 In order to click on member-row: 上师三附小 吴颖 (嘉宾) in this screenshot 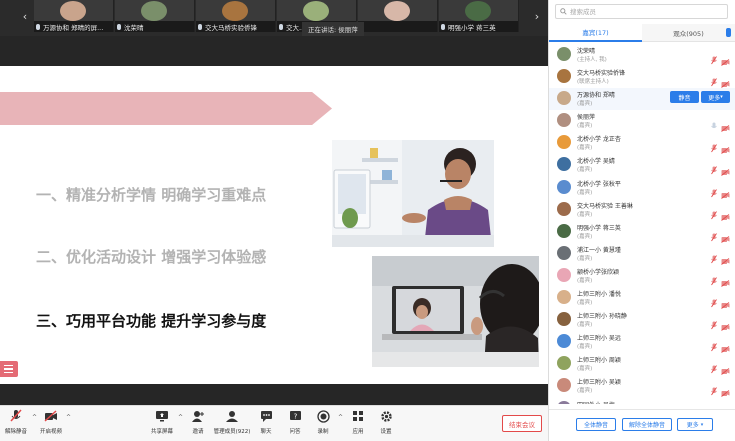, I will do `click(642, 386)`.